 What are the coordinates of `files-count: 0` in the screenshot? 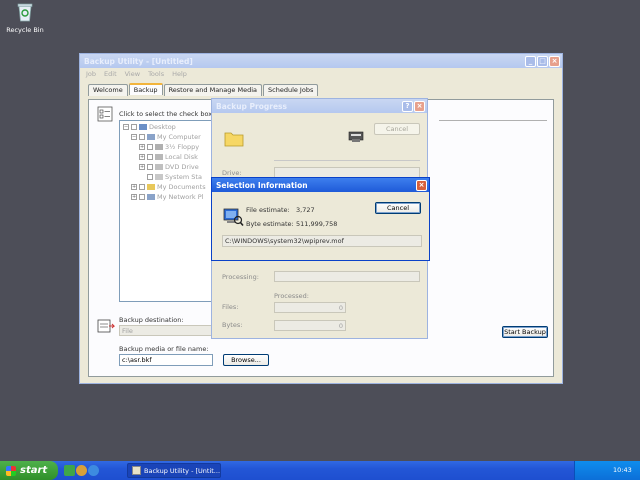 It's located at (310, 307).